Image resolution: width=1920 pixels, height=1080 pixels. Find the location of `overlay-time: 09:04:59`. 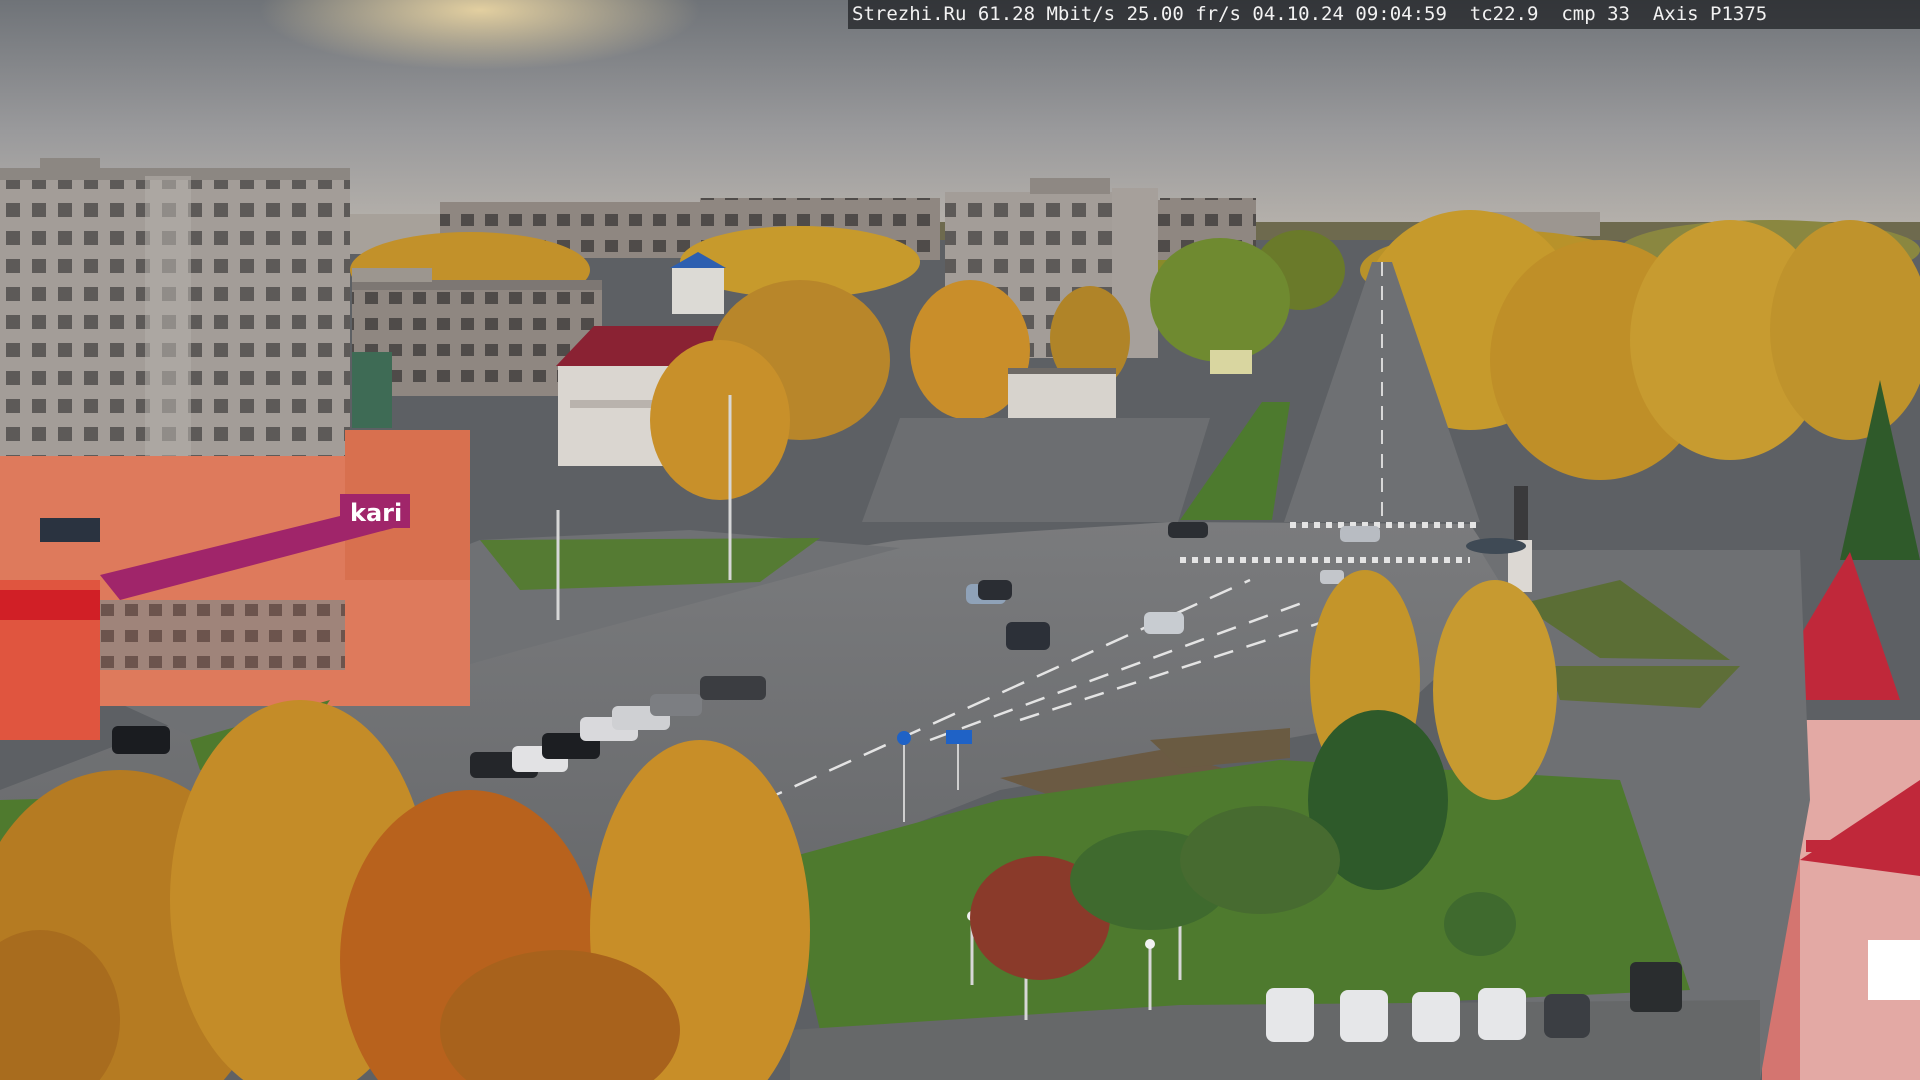

overlay-time: 09:04:59 is located at coordinates (1401, 14).